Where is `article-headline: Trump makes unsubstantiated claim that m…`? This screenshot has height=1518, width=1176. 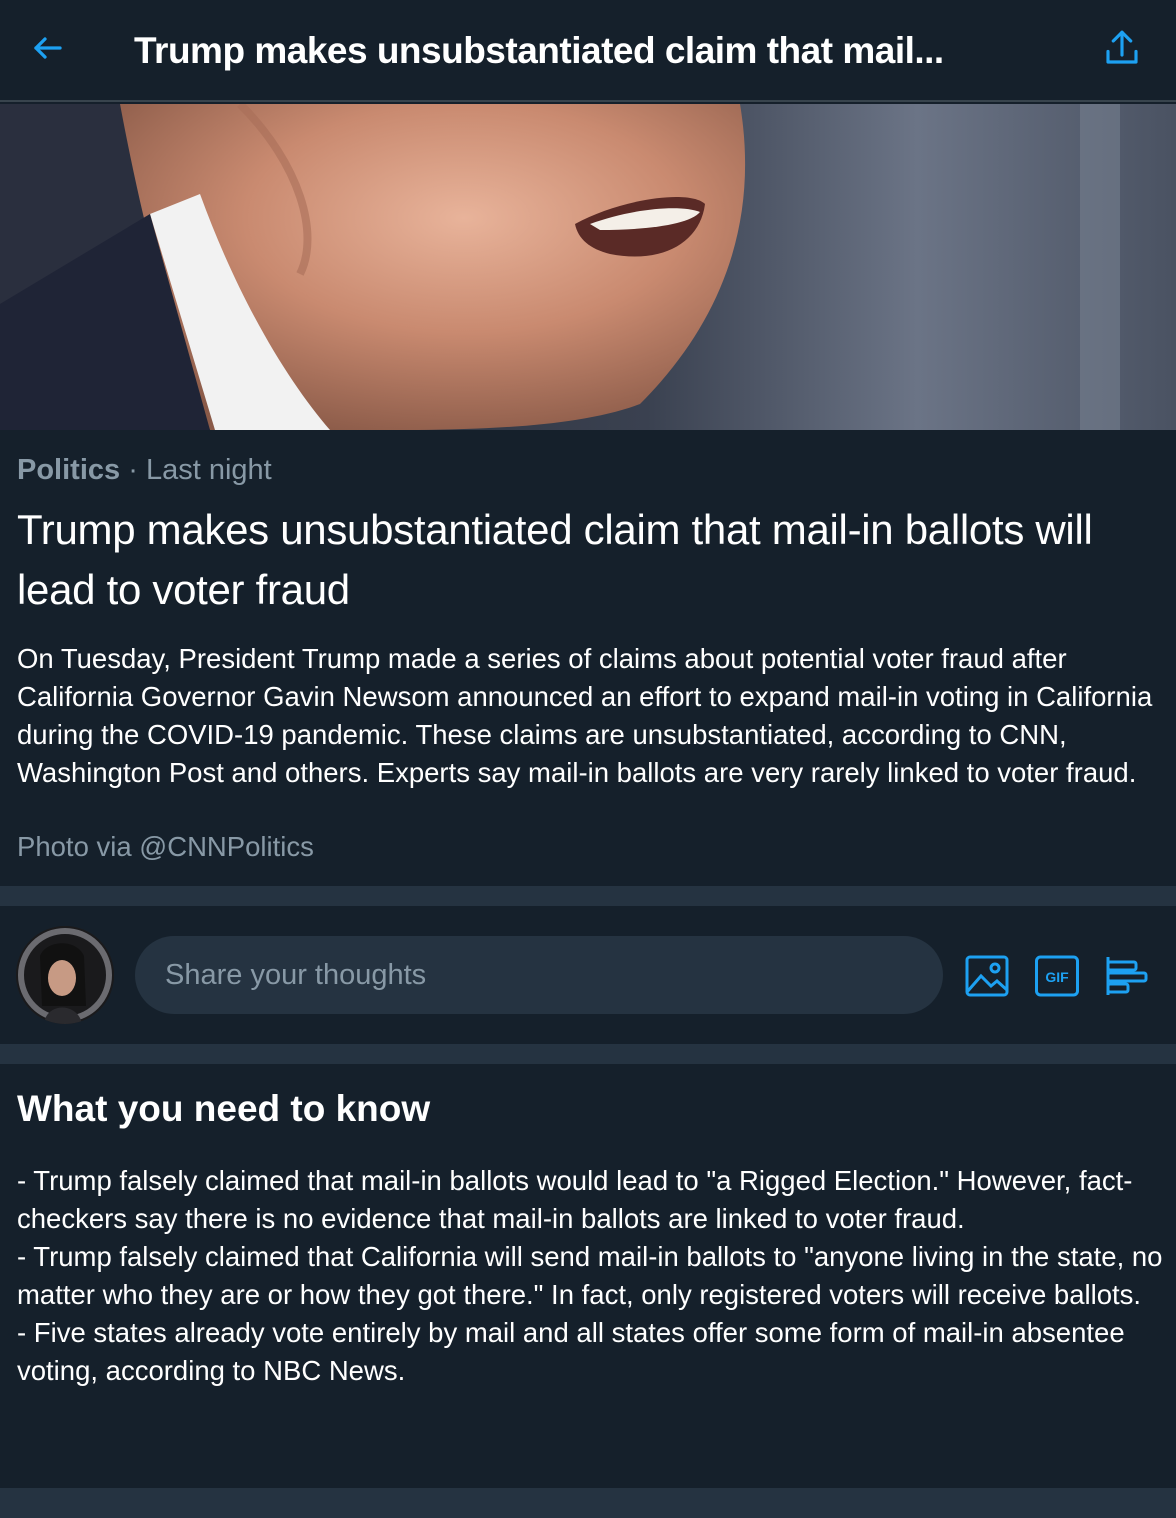
article-headline: Trump makes unsubstantiated claim that m… is located at coordinates (555, 559).